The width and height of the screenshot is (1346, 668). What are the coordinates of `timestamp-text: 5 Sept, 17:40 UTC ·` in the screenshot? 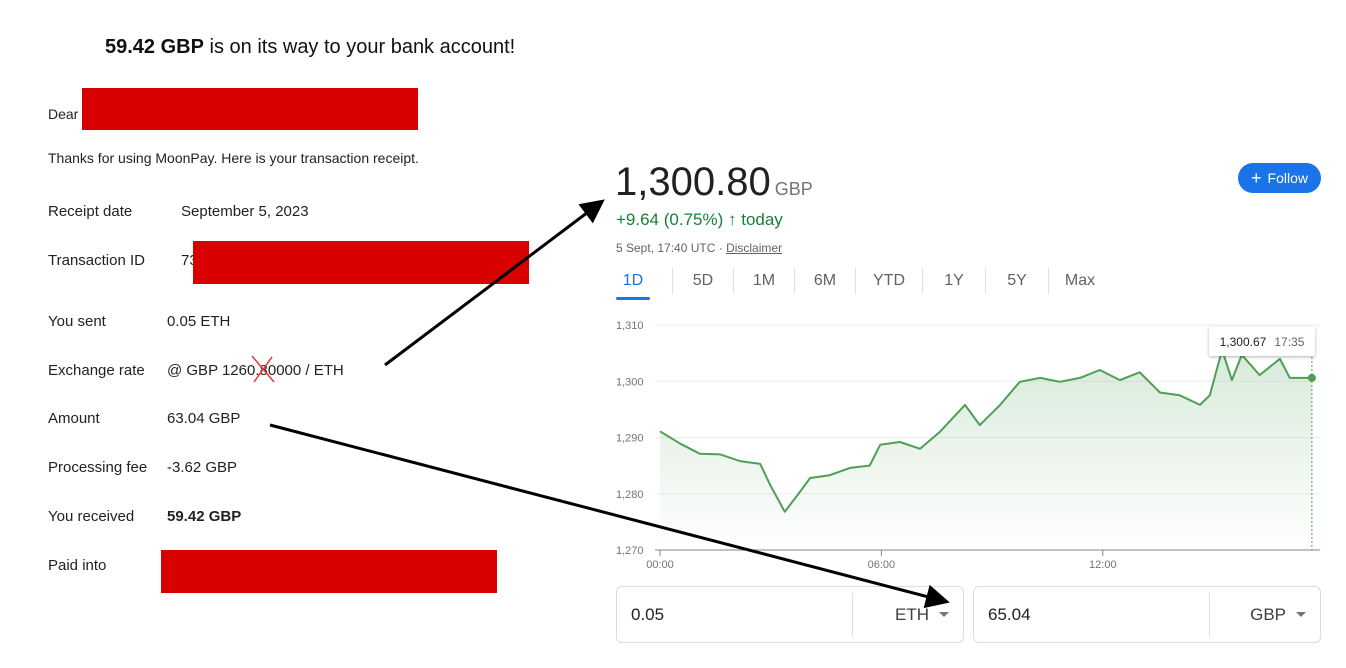 It's located at (671, 248).